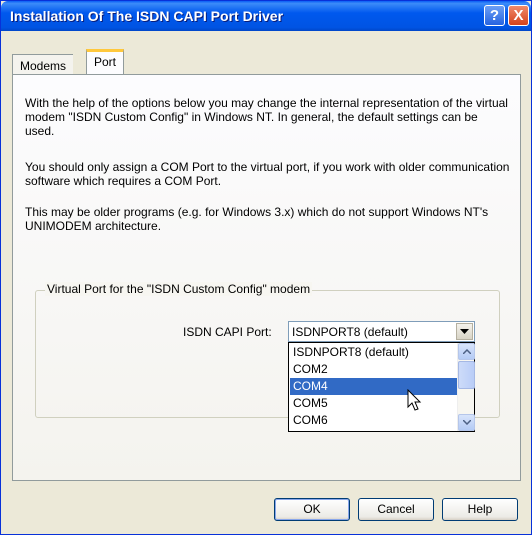 Image resolution: width=532 pixels, height=535 pixels. I want to click on close-button: X, so click(518, 15).